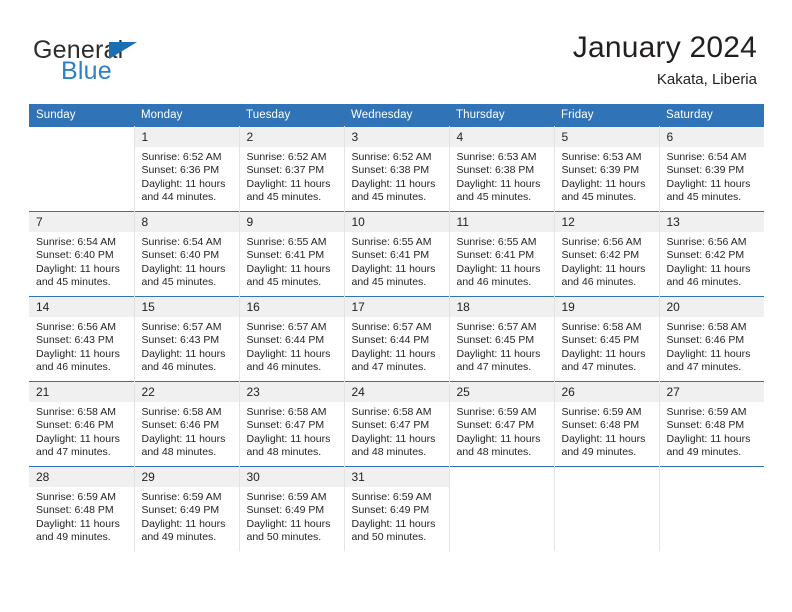 This screenshot has width=792, height=612. What do you see at coordinates (606, 222) in the screenshot?
I see `day-number: 12` at bounding box center [606, 222].